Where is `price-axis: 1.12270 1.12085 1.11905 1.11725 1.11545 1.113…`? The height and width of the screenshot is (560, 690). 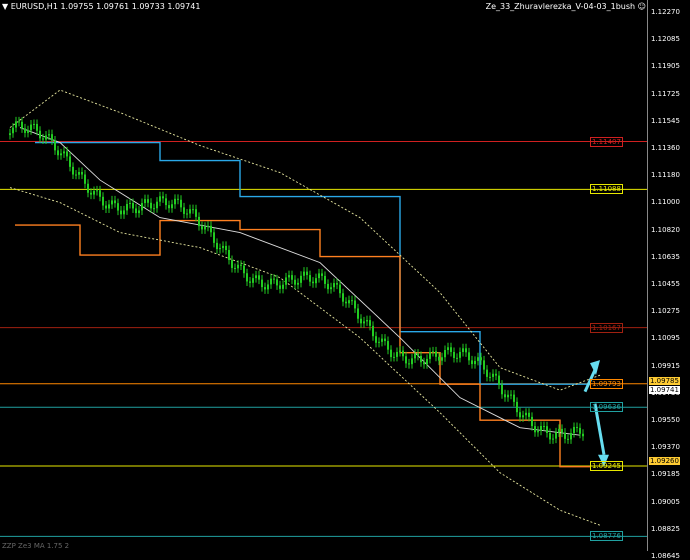 price-axis: 1.12270 1.12085 1.11905 1.11725 1.11545 1.113… is located at coordinates (668, 280).